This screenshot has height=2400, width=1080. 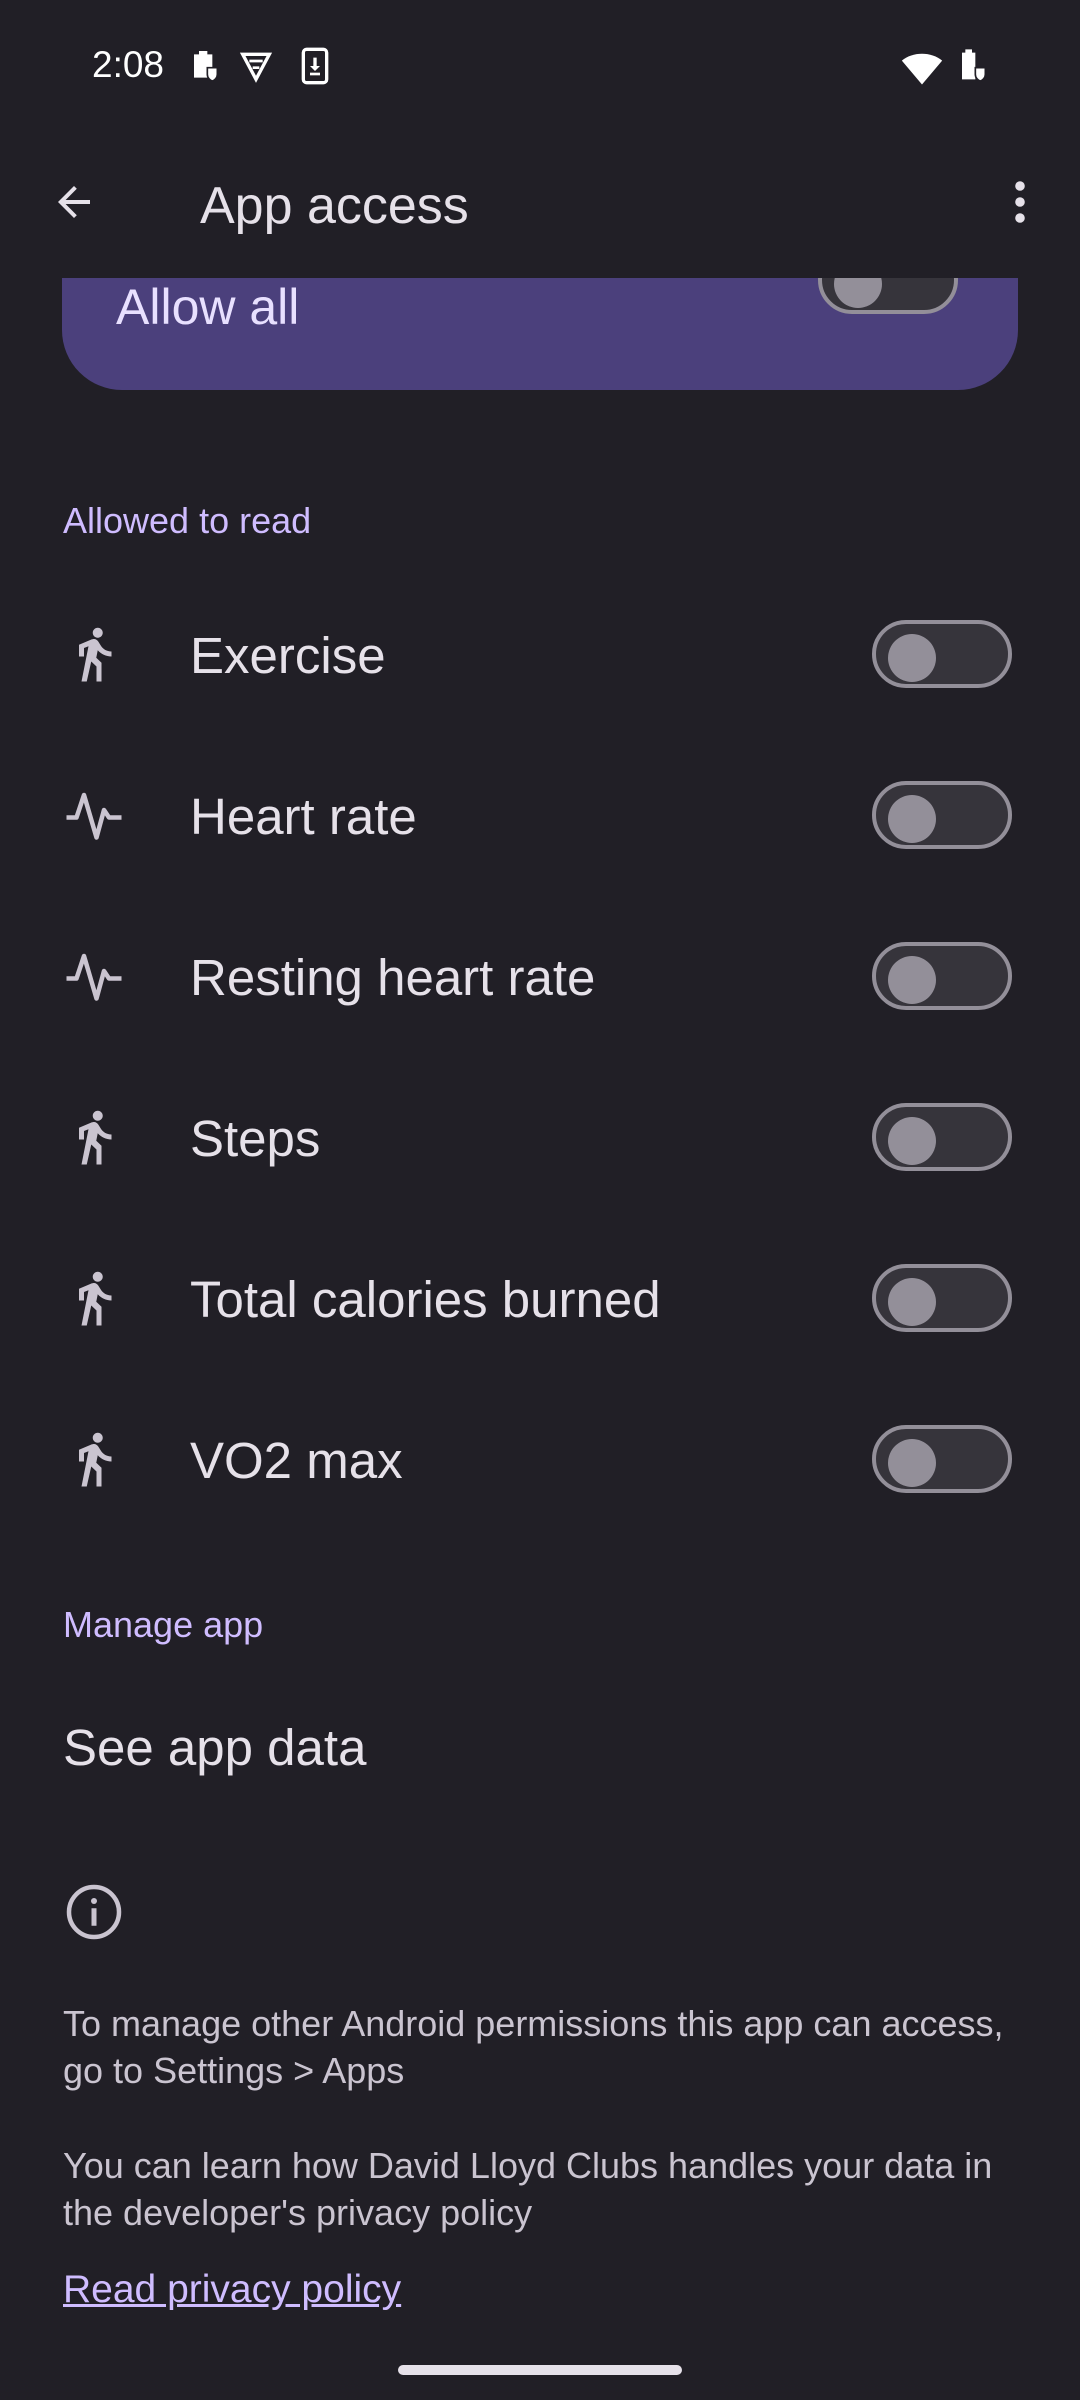 What do you see at coordinates (922, 69) in the screenshot?
I see `wifi-icon` at bounding box center [922, 69].